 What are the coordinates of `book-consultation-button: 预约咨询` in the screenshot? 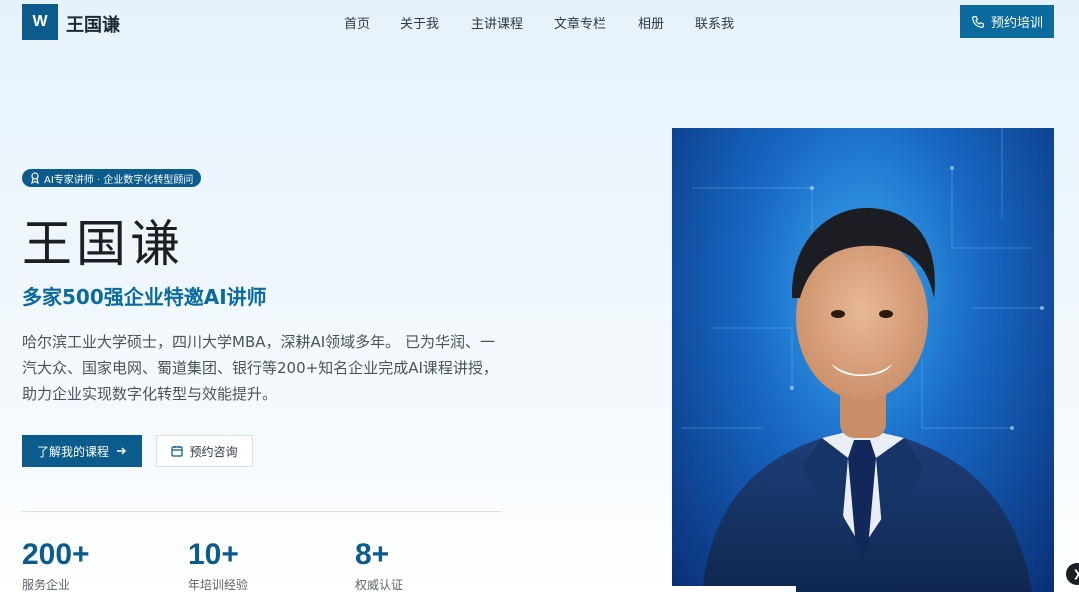 It's located at (204, 451).